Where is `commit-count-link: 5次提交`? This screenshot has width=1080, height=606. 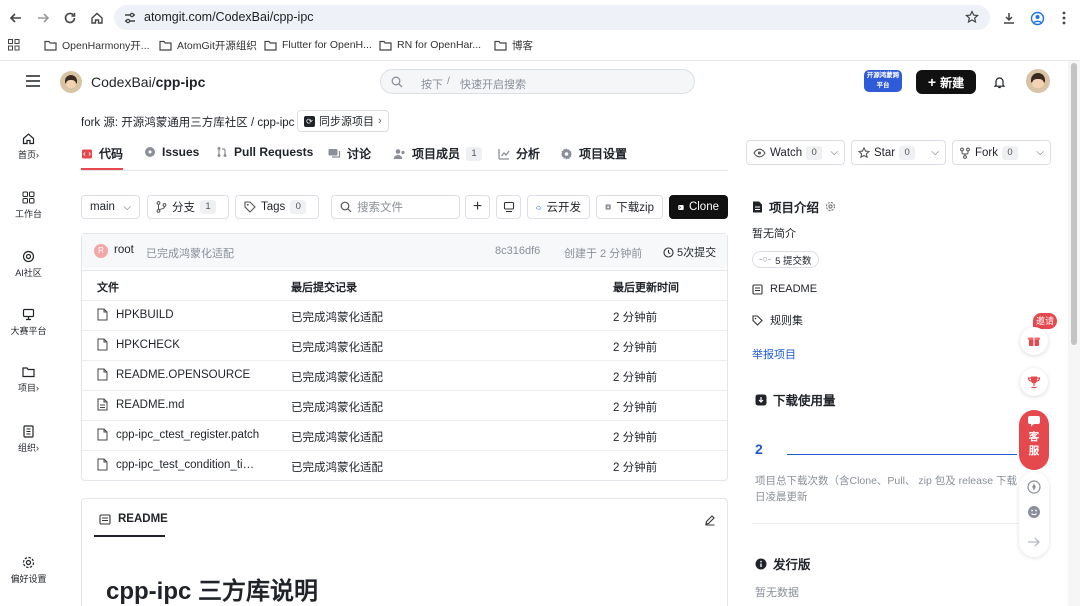
commit-count-link: 5次提交 is located at coordinates (689, 252).